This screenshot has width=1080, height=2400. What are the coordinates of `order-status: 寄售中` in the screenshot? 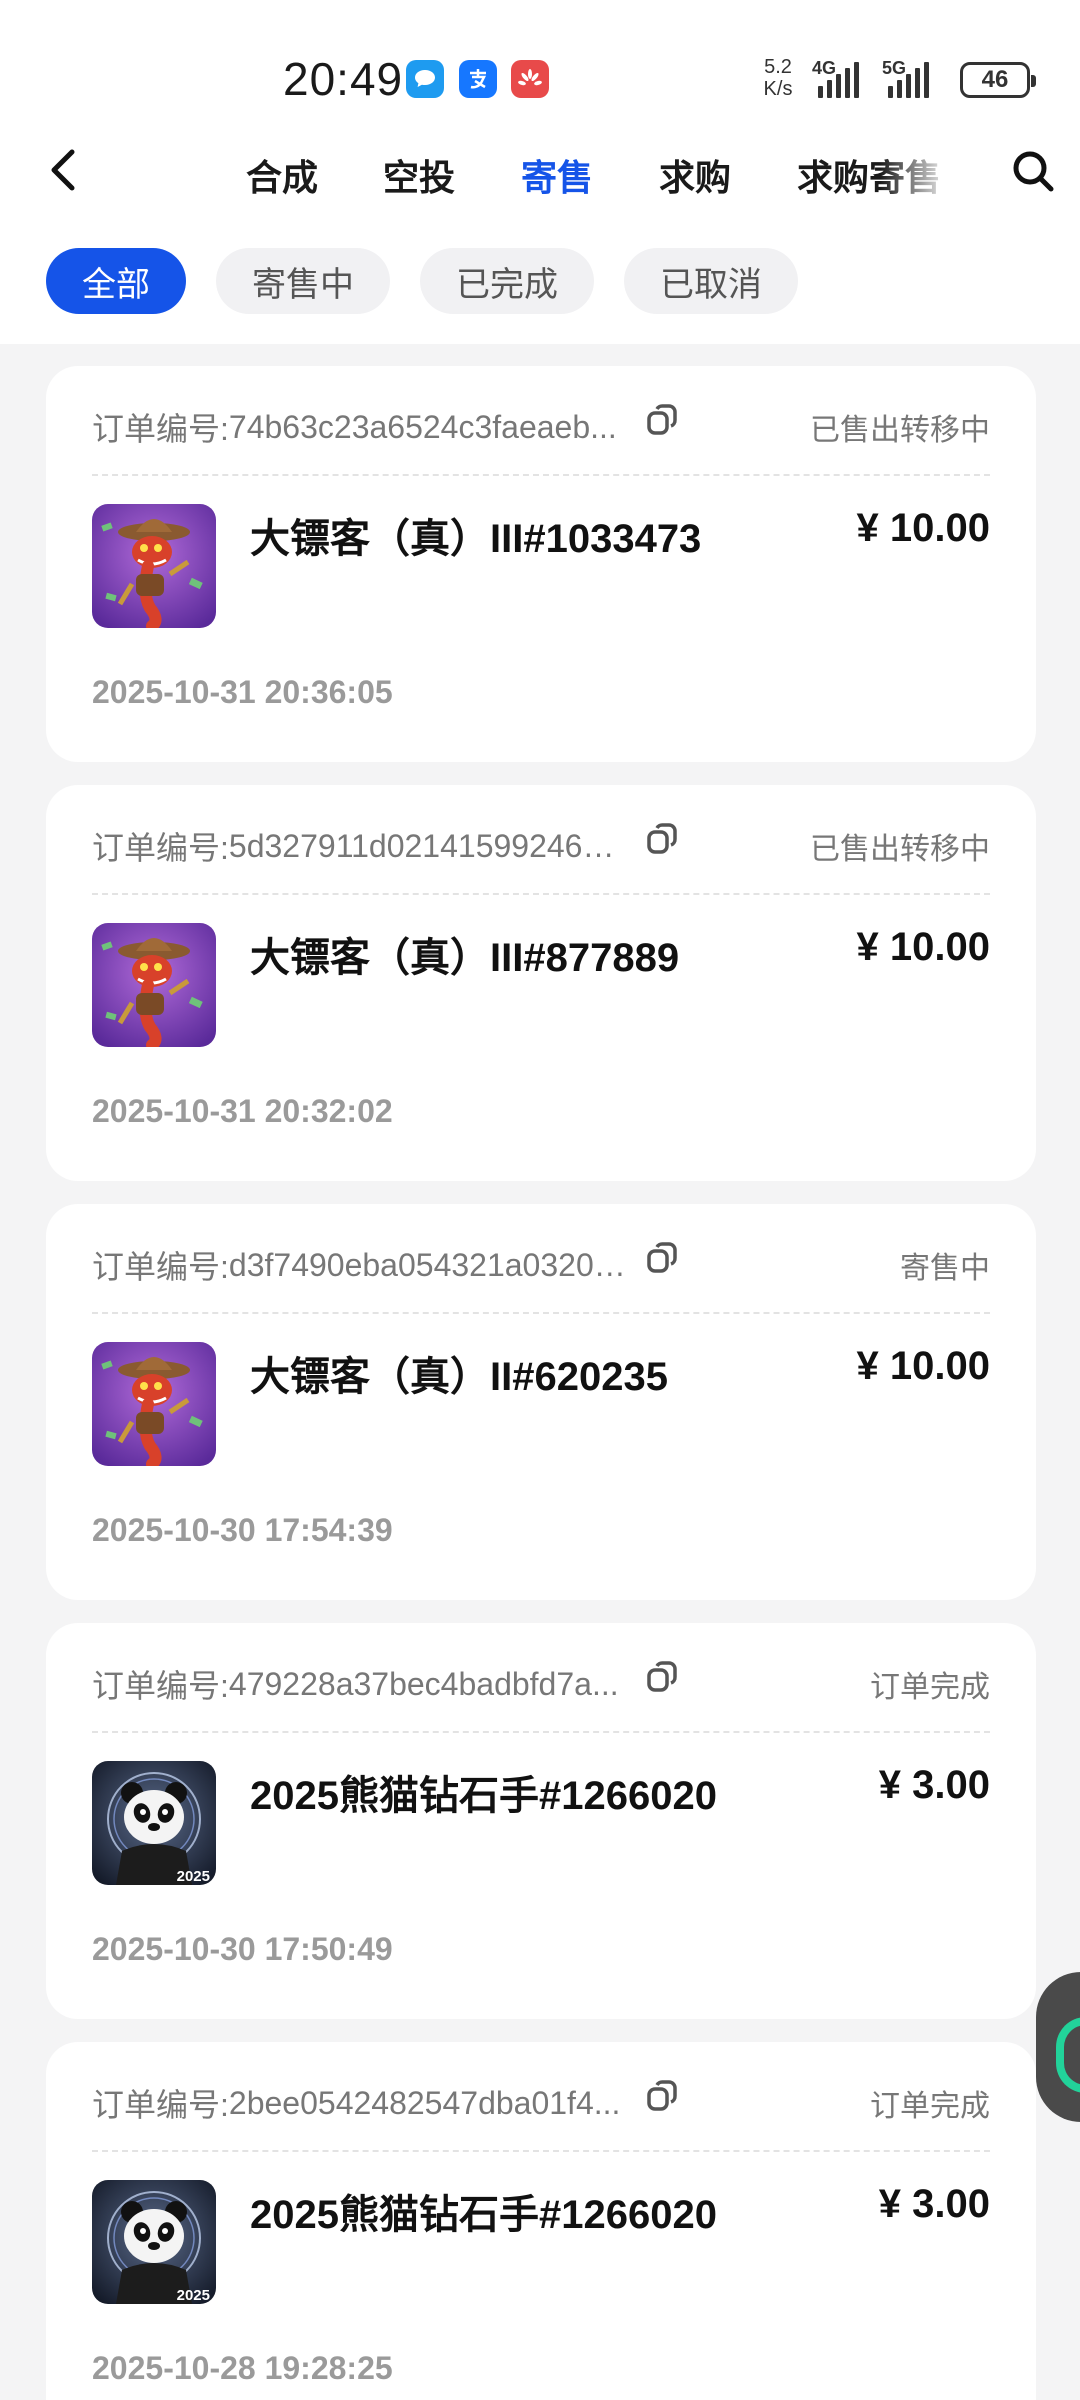 It's located at (945, 1268).